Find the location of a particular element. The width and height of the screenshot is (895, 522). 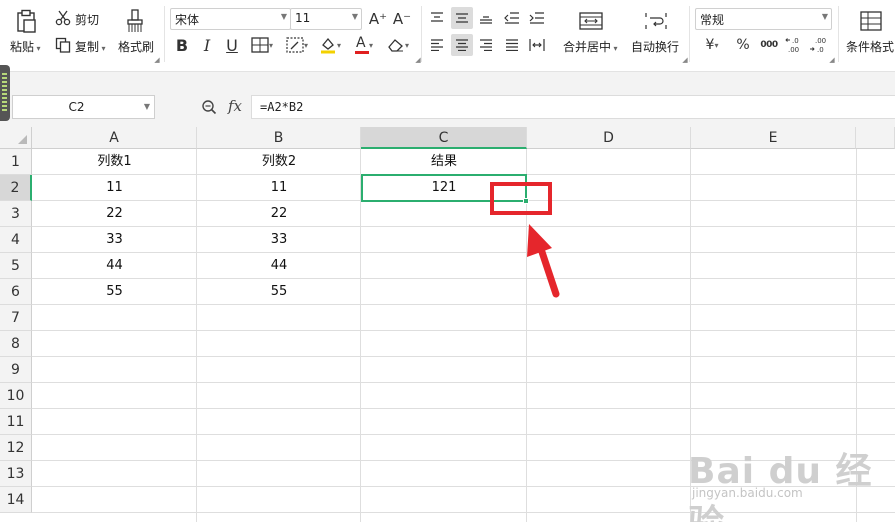

merge-dropdown-icon: ▾ is located at coordinates (614, 48).